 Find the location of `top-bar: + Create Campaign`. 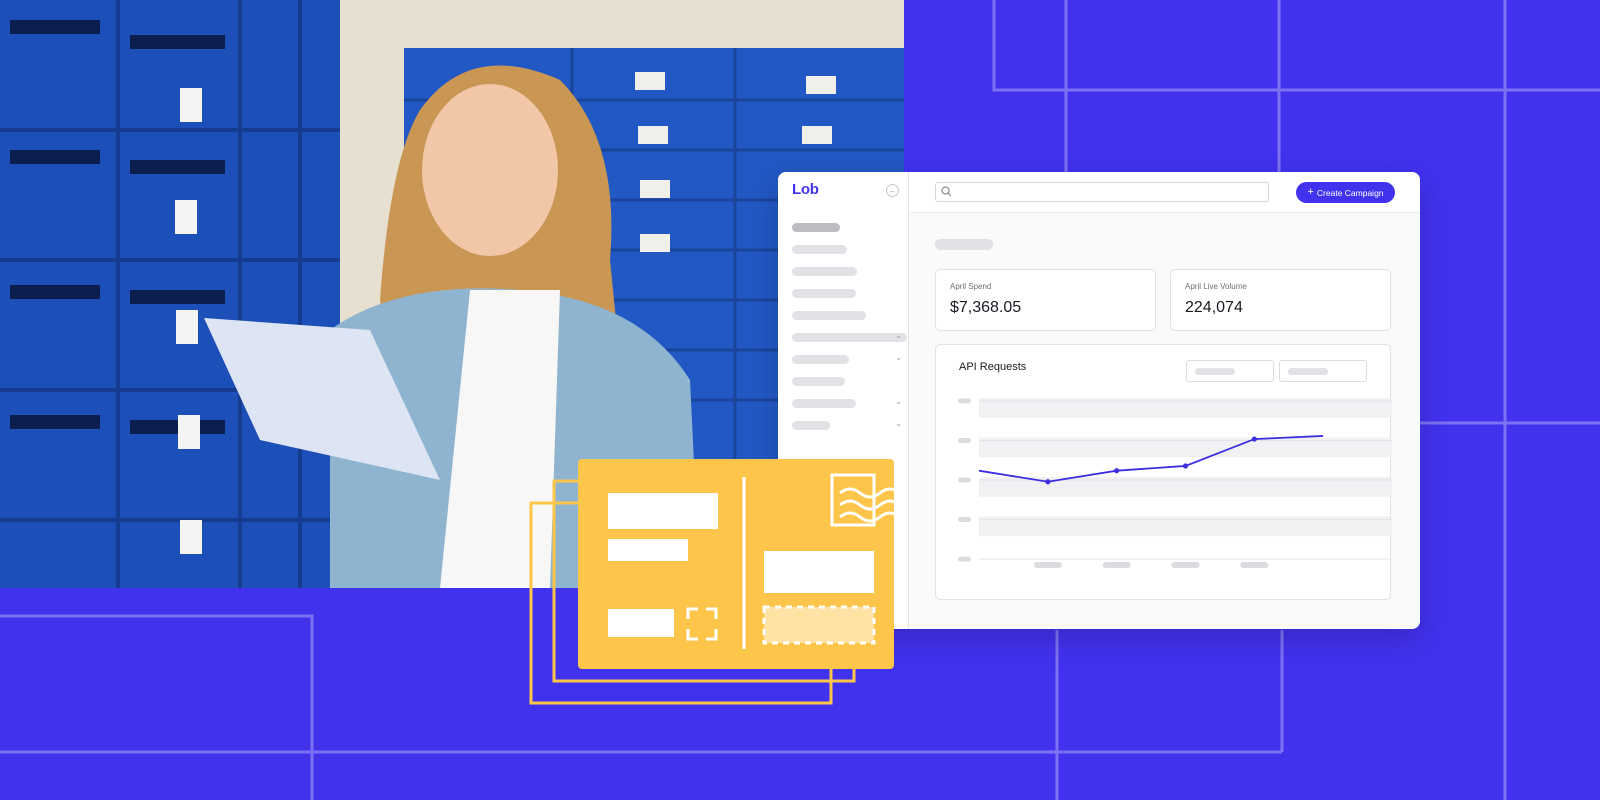

top-bar: + Create Campaign is located at coordinates (1164, 192).